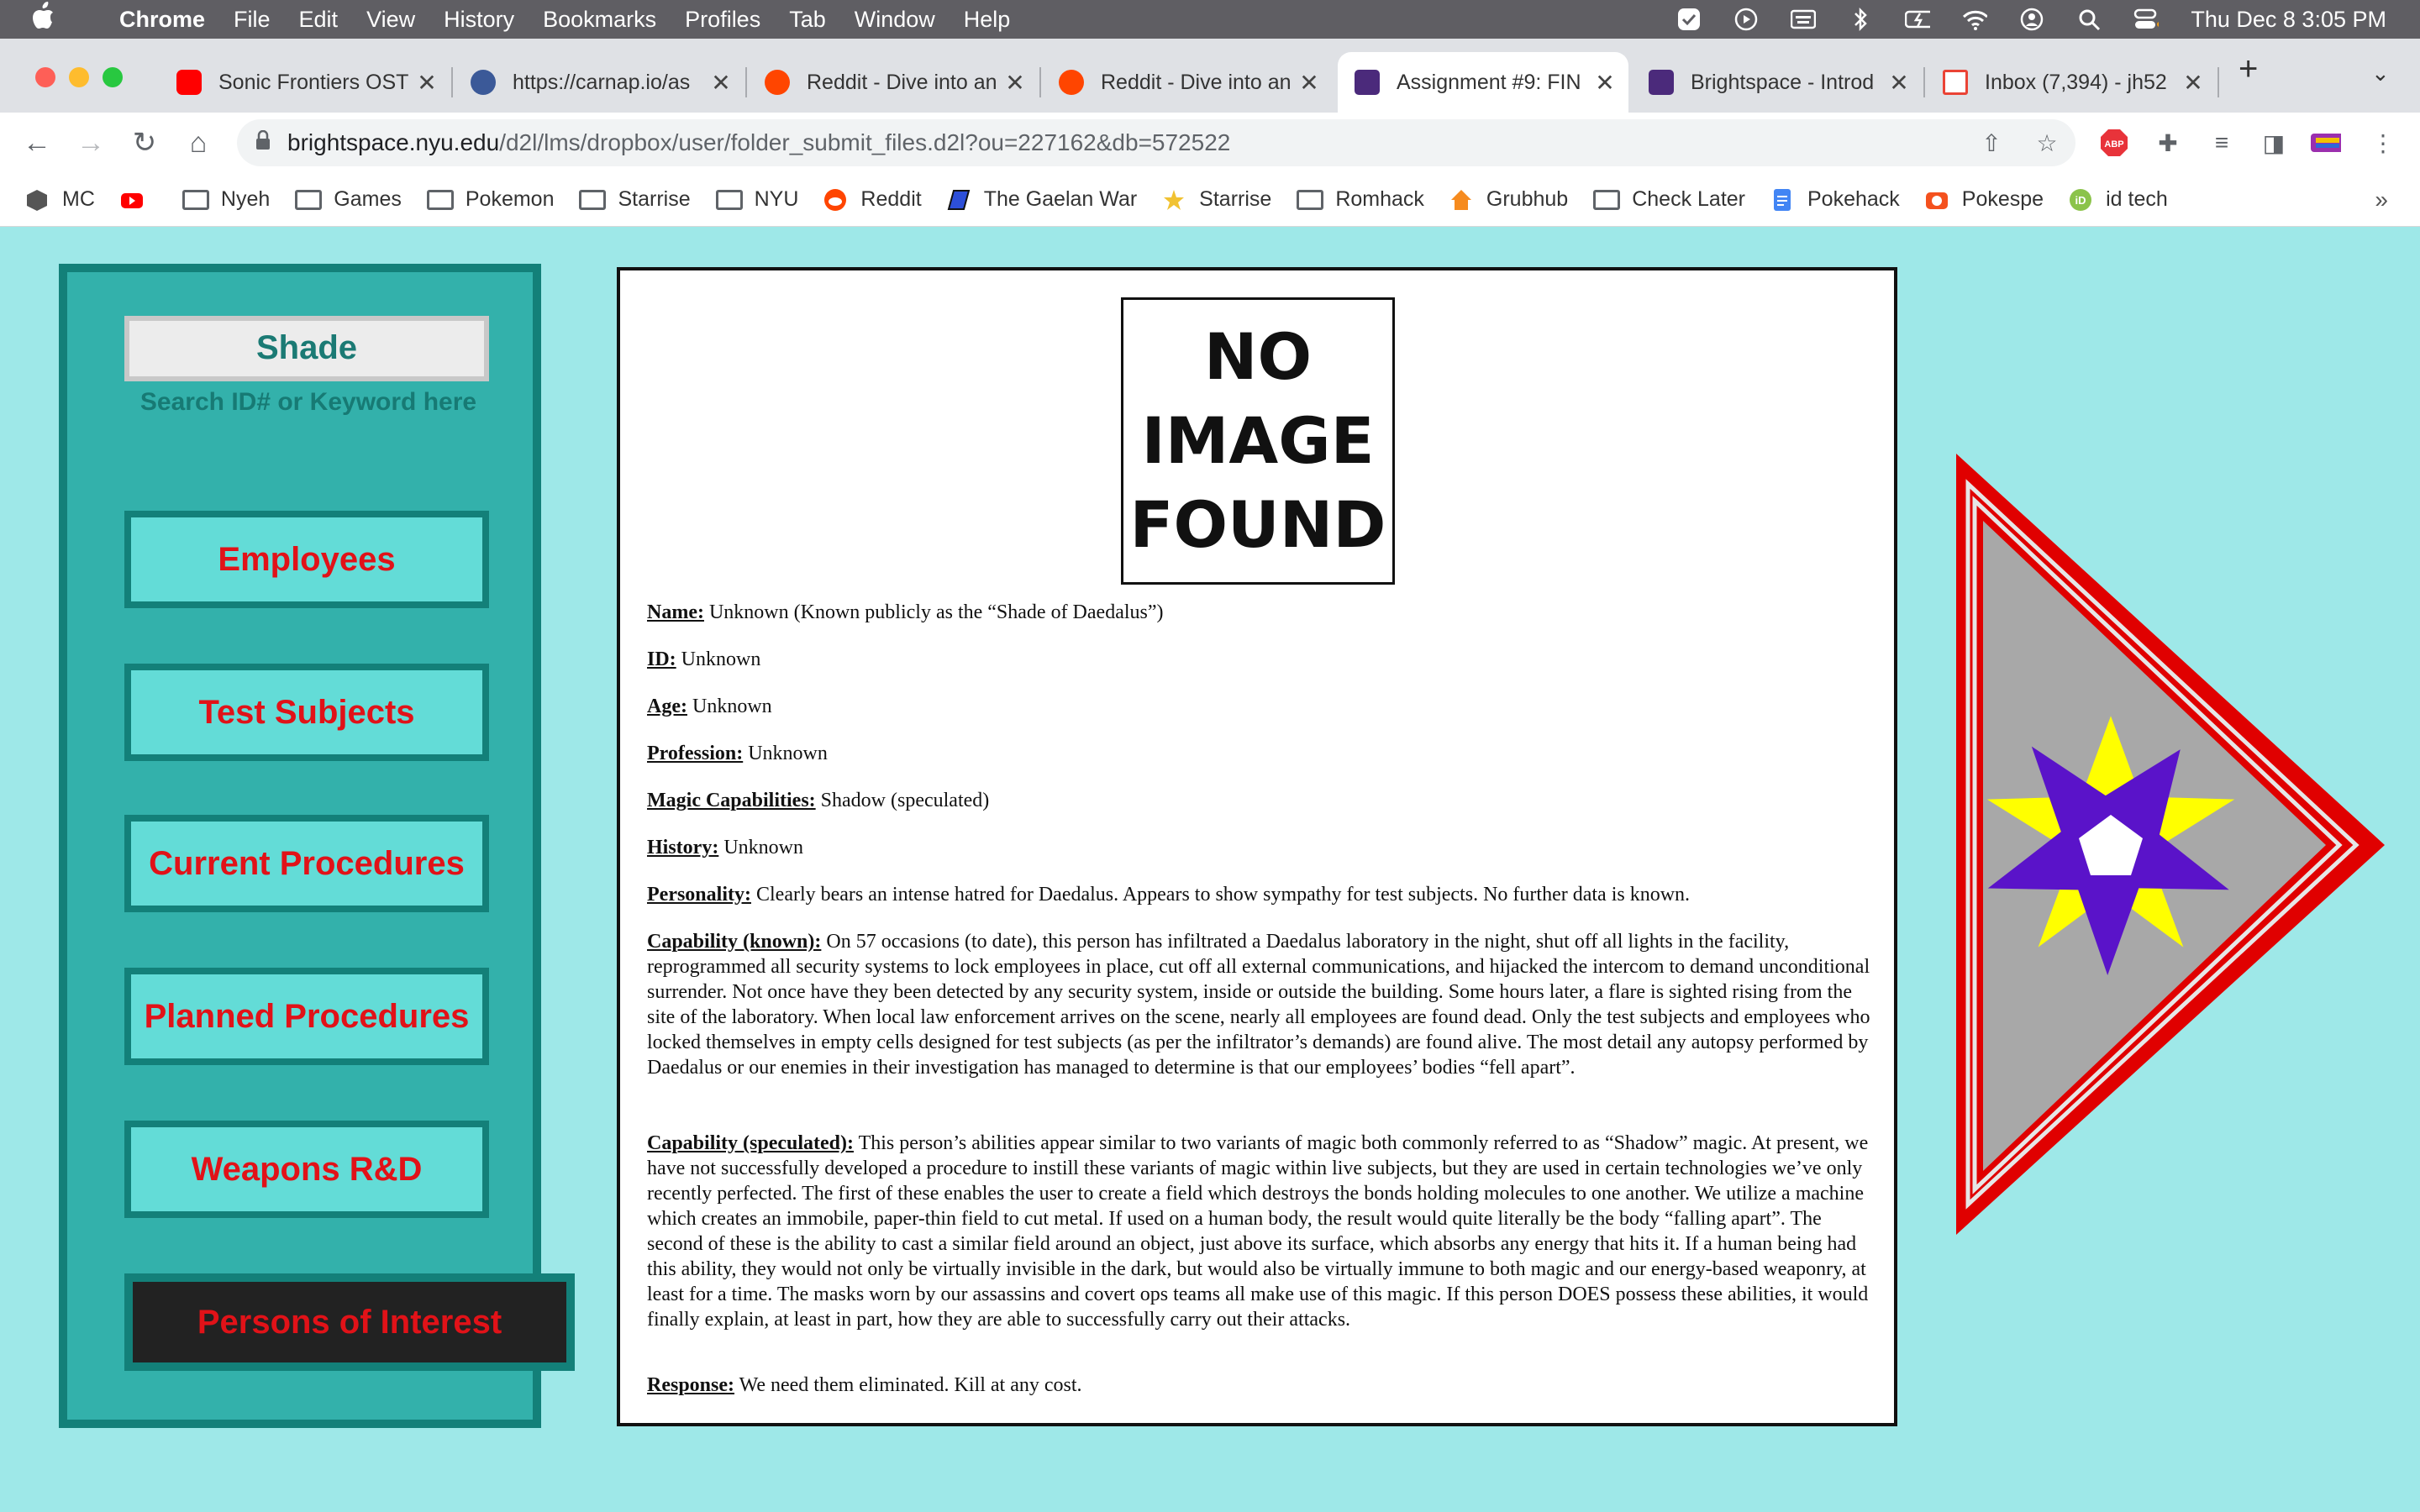 The width and height of the screenshot is (2420, 1512). I want to click on minimize-window-button, so click(79, 77).